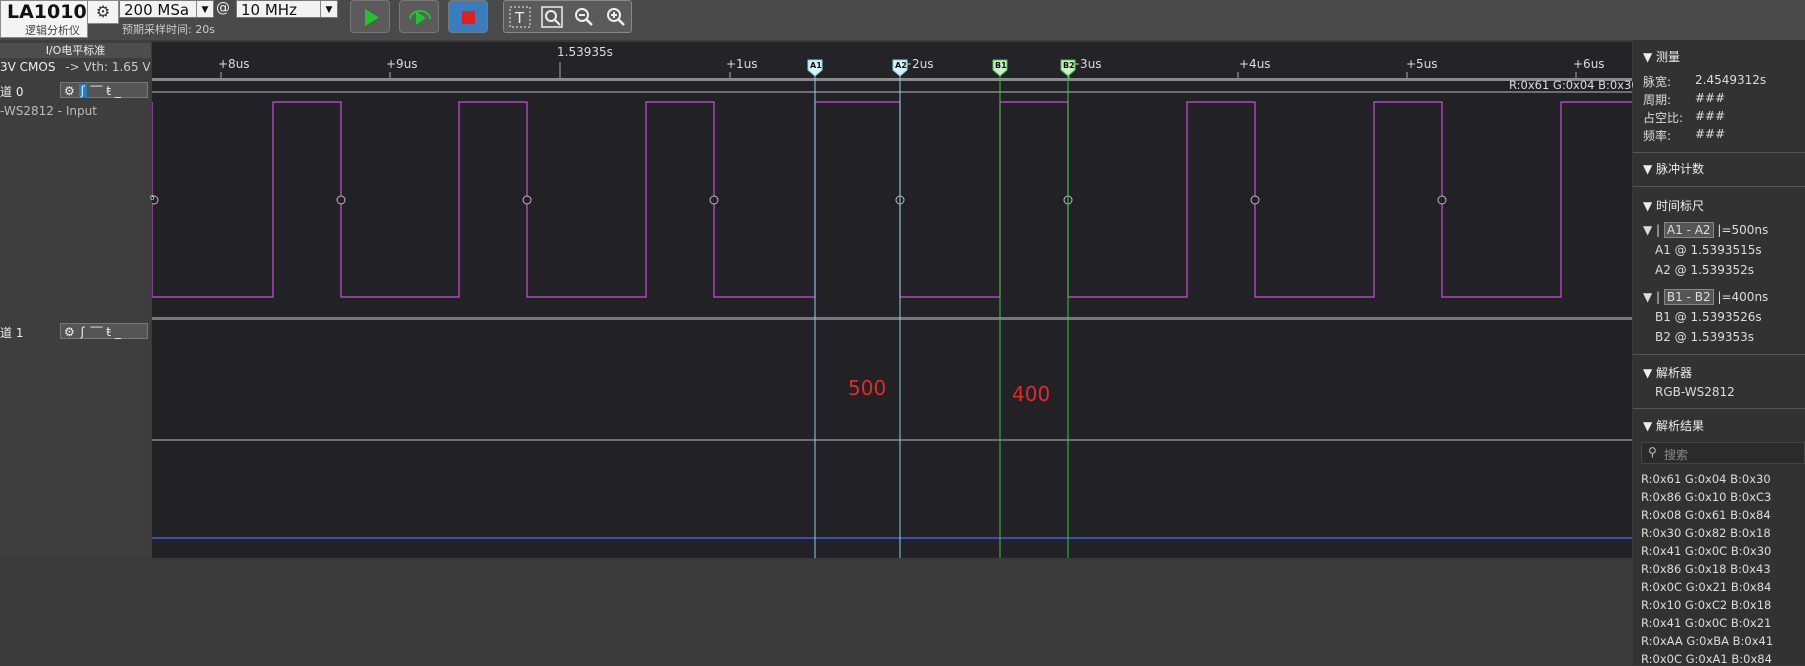 The width and height of the screenshot is (1805, 666). I want to click on channel-1-header: 道 1 ⚙ ʃ ‾‾ ŧ _, so click(75, 332).